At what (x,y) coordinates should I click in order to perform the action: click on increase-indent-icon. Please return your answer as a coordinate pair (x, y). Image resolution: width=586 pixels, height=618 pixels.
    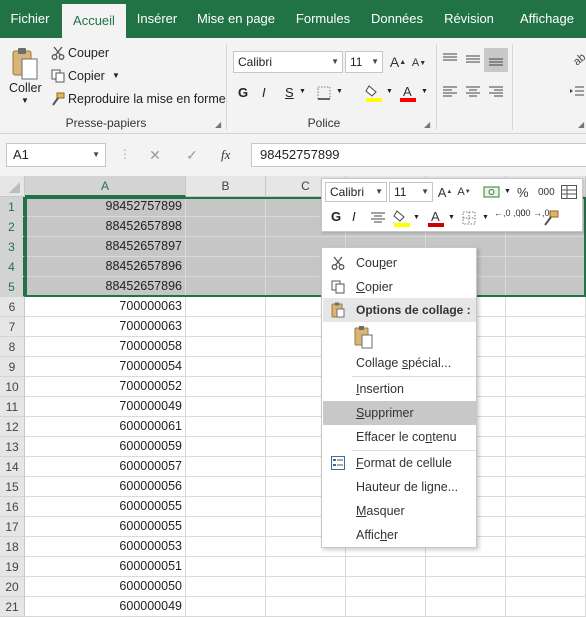
    Looking at the image, I should click on (577, 92).